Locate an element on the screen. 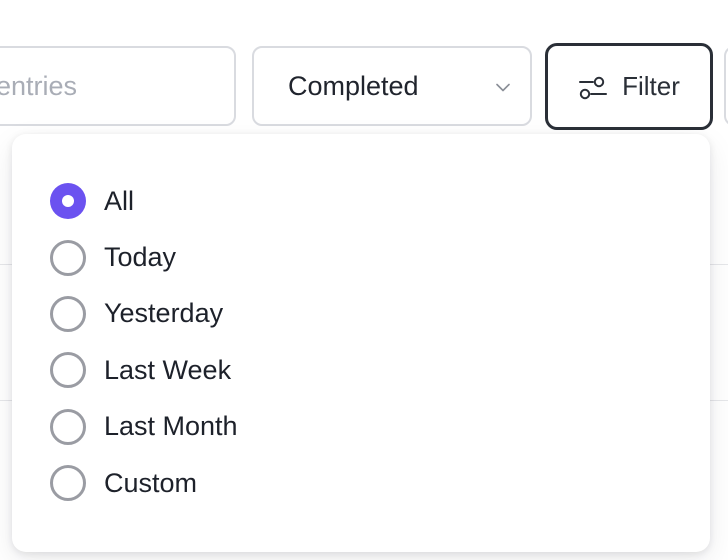  search-input is located at coordinates (108, 86).